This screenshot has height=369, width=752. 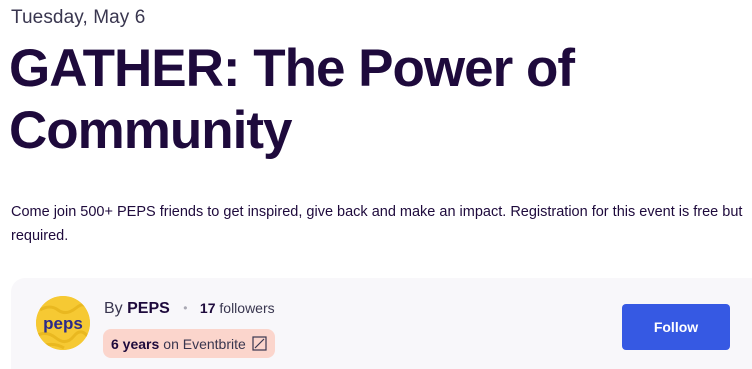 I want to click on tenure-suffix: on Eventbrite, so click(x=204, y=343).